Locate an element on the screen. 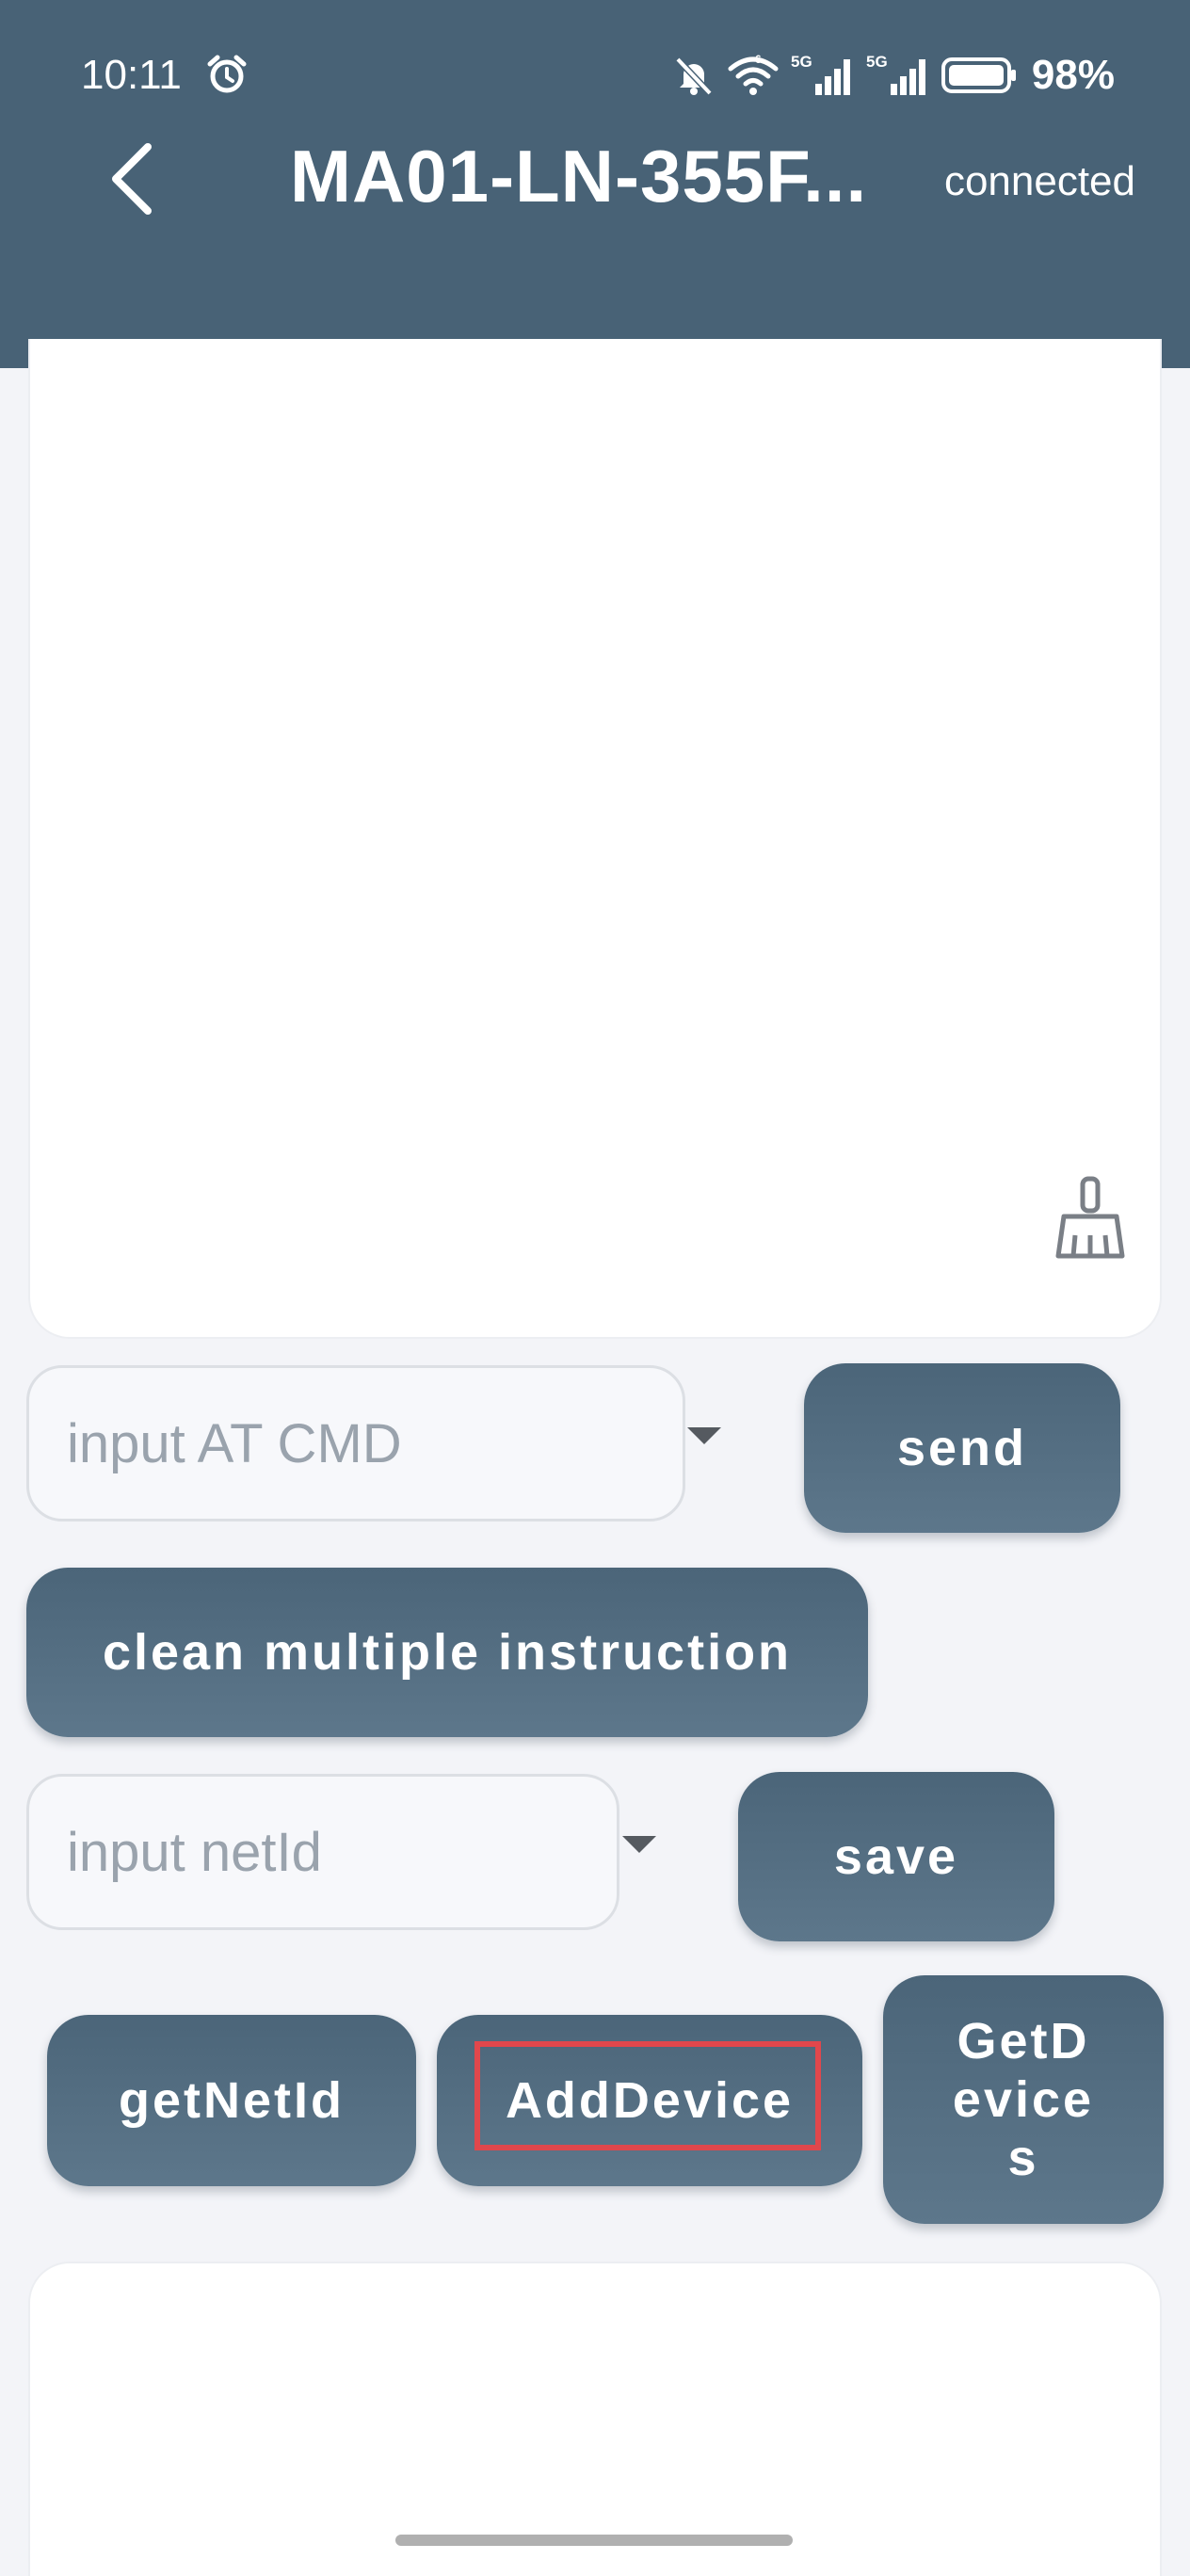 Image resolution: width=1190 pixels, height=2576 pixels. mute-bell-icon is located at coordinates (694, 76).